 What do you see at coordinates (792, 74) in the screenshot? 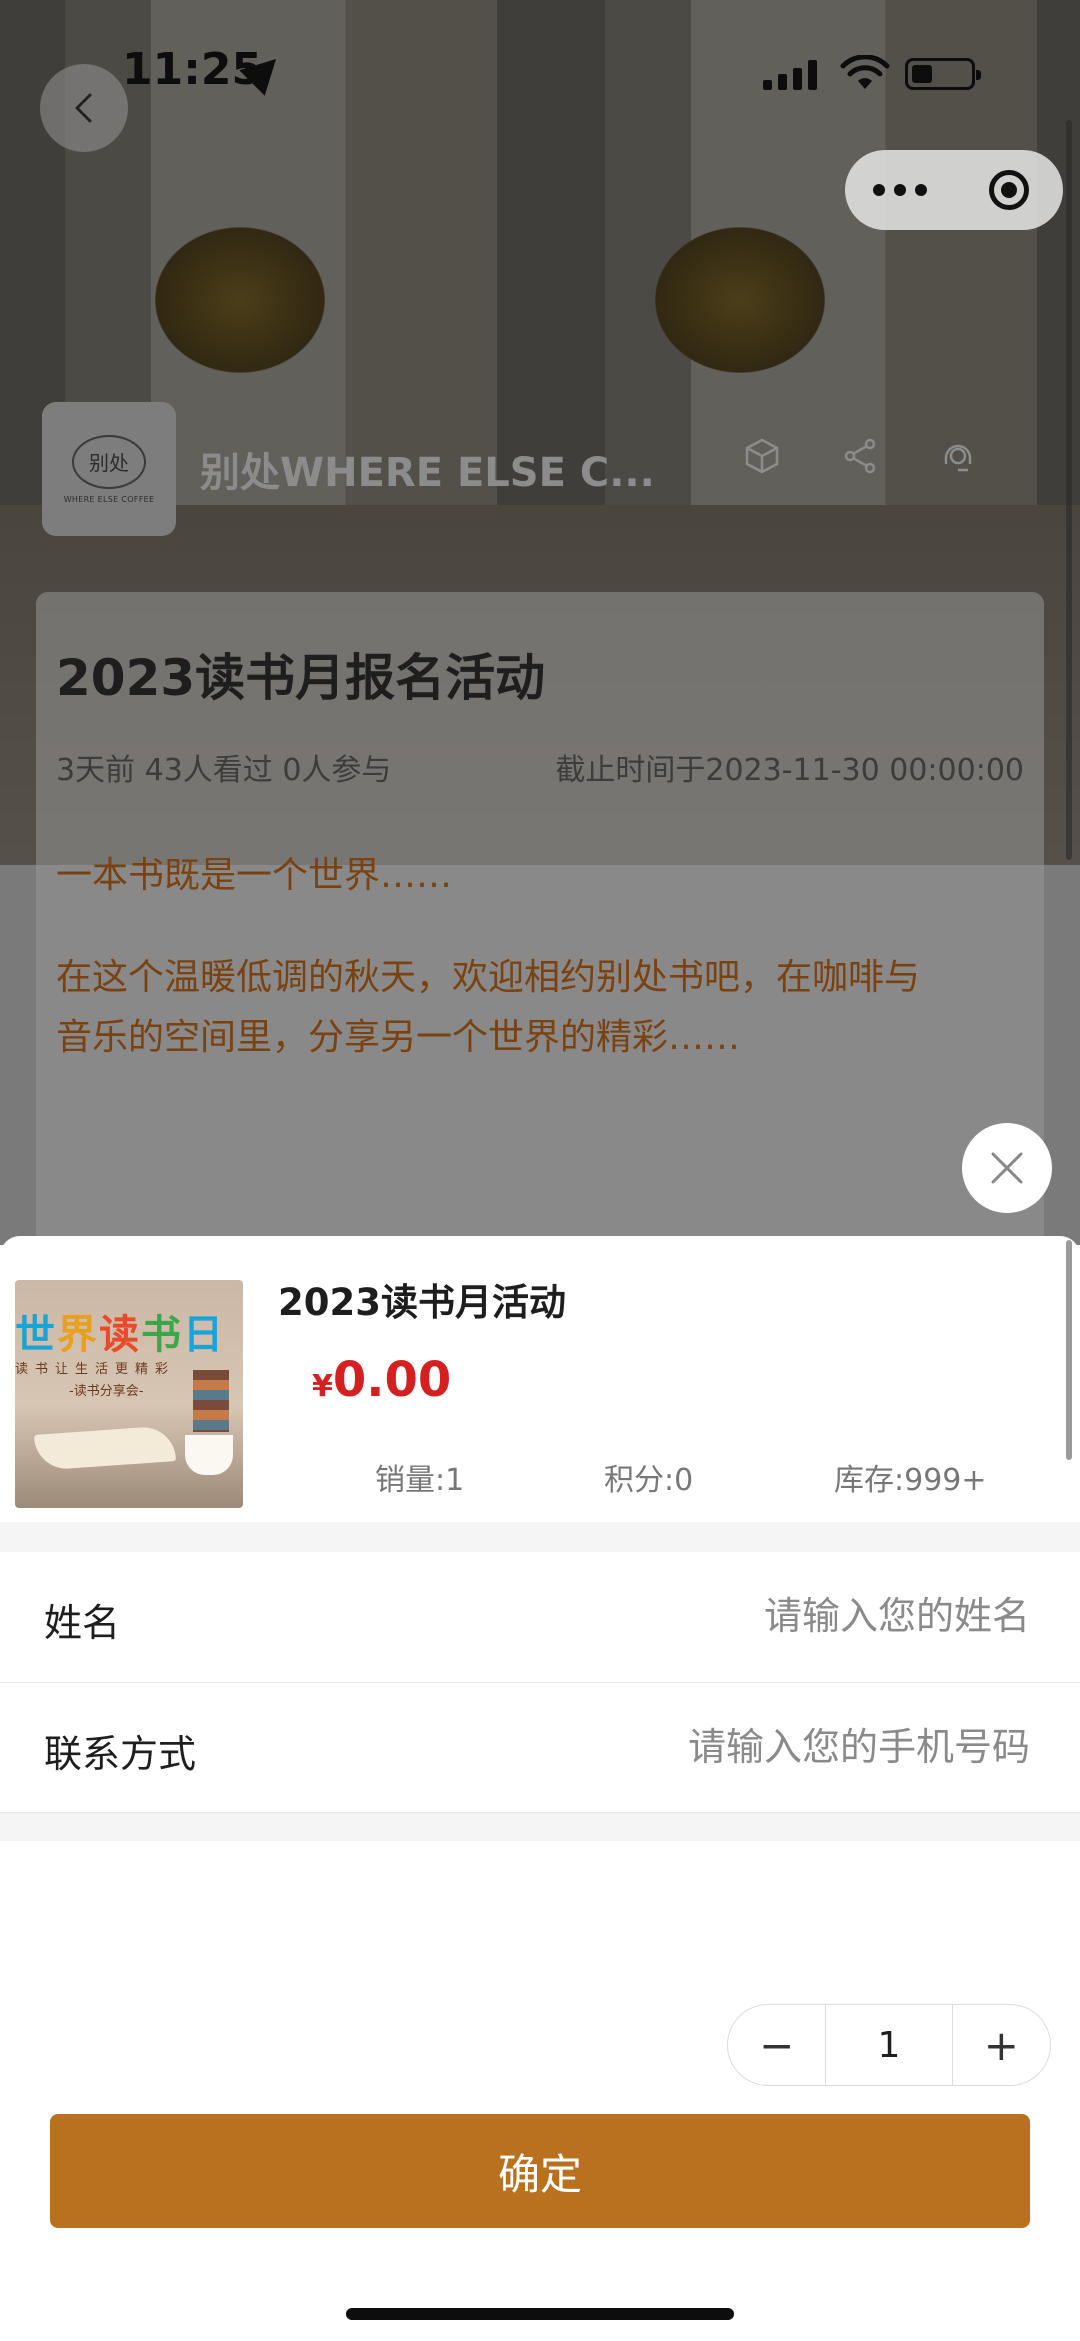
I see `signal-icon` at bounding box center [792, 74].